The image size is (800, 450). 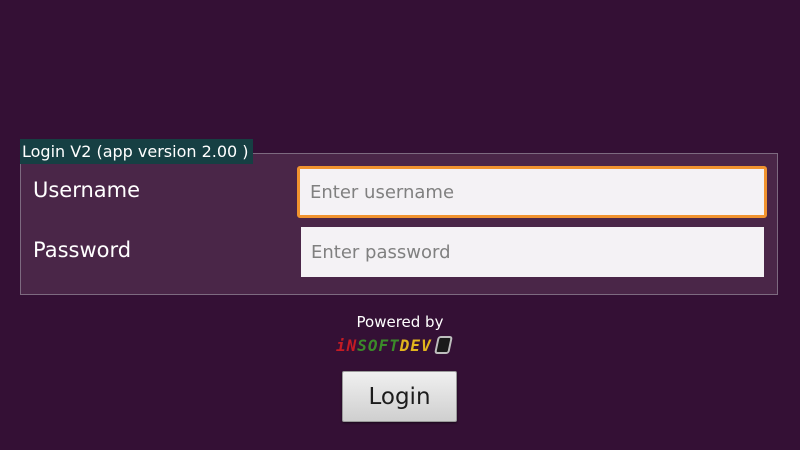 What do you see at coordinates (400, 322) in the screenshot?
I see `powered-by-text: Powered by` at bounding box center [400, 322].